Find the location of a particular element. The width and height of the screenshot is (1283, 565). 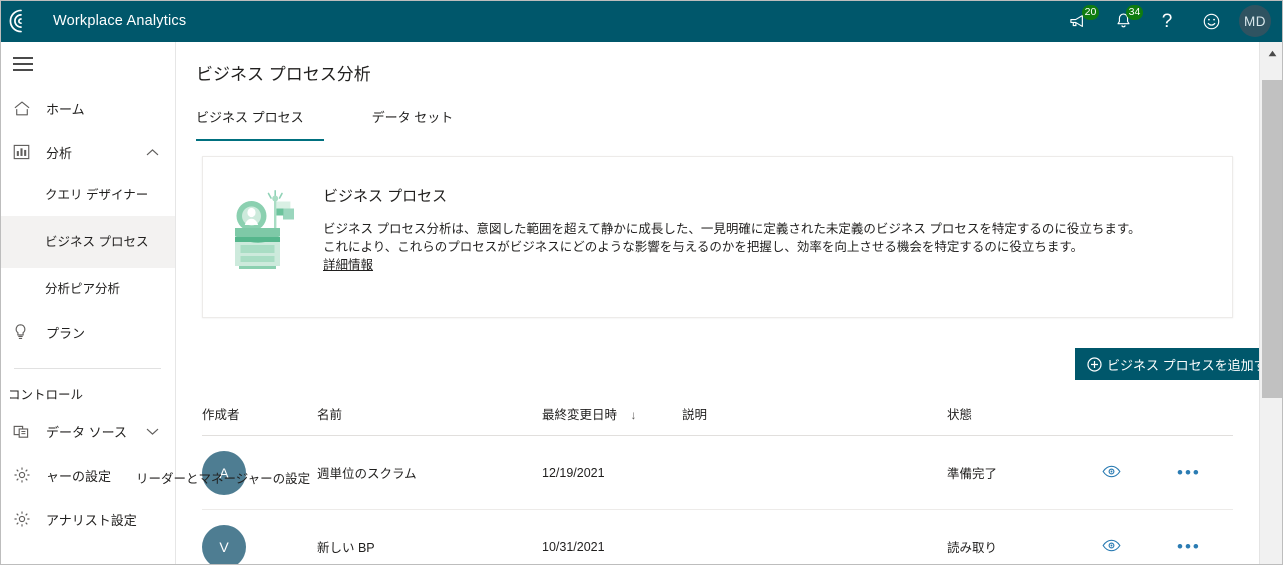

tab-bar: ビジネス プロセス データ セット is located at coordinates (717, 124).